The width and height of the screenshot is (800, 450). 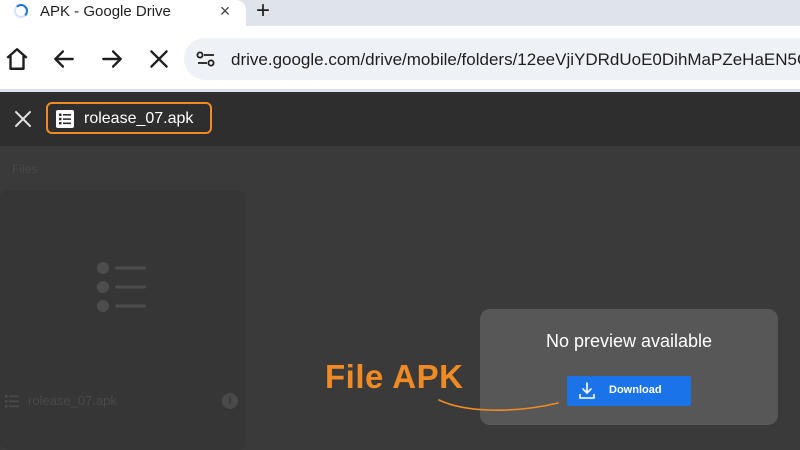 What do you see at coordinates (65, 119) in the screenshot?
I see `list-file-icon` at bounding box center [65, 119].